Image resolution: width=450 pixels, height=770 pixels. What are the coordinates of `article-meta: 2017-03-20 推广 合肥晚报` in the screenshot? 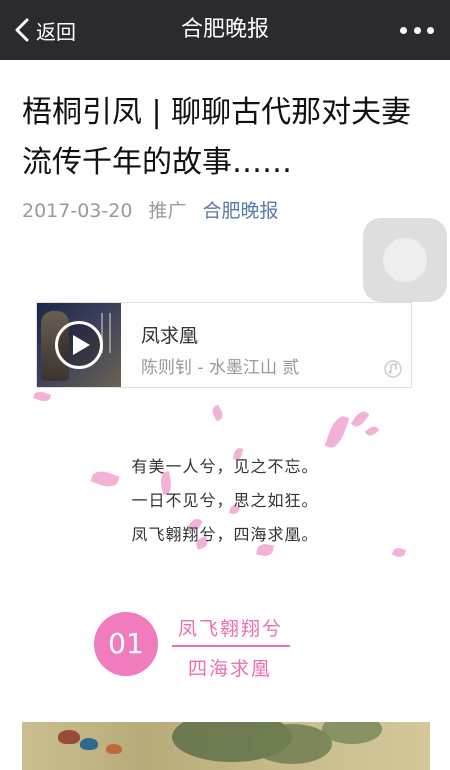 It's located at (150, 209).